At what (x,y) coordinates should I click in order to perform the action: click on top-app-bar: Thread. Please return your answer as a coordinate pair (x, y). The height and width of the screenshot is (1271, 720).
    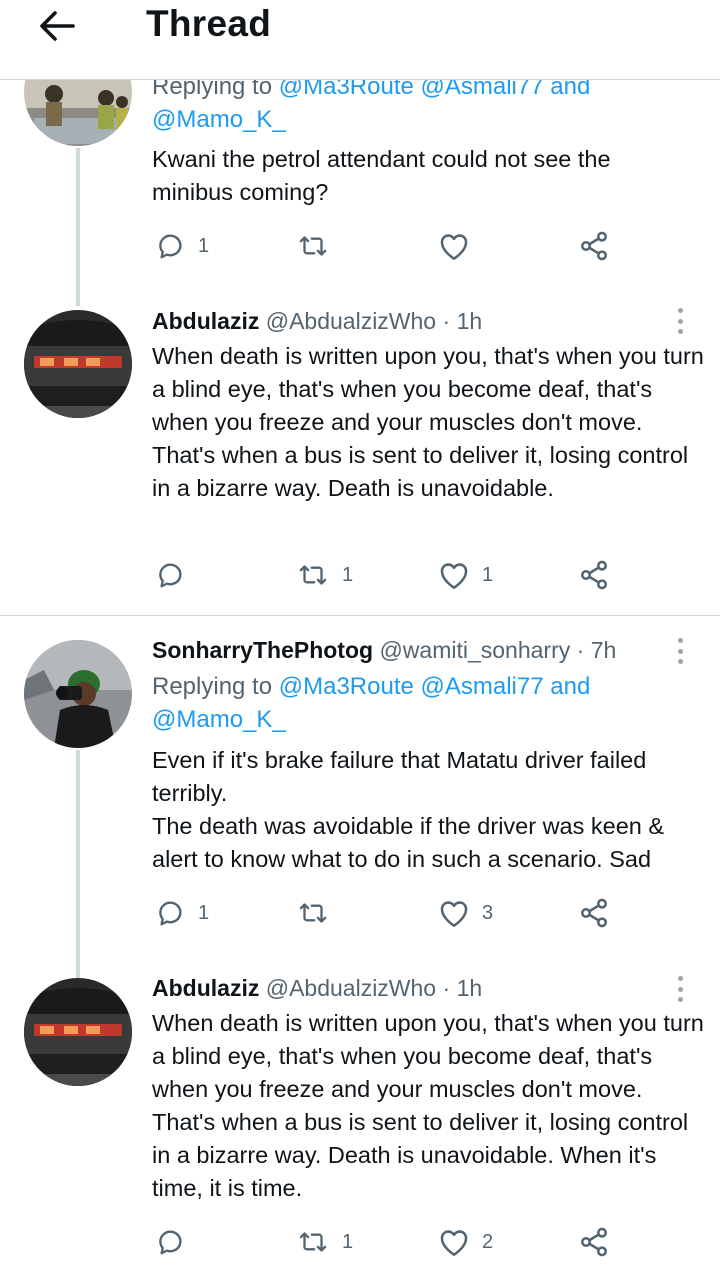
    Looking at the image, I should click on (360, 40).